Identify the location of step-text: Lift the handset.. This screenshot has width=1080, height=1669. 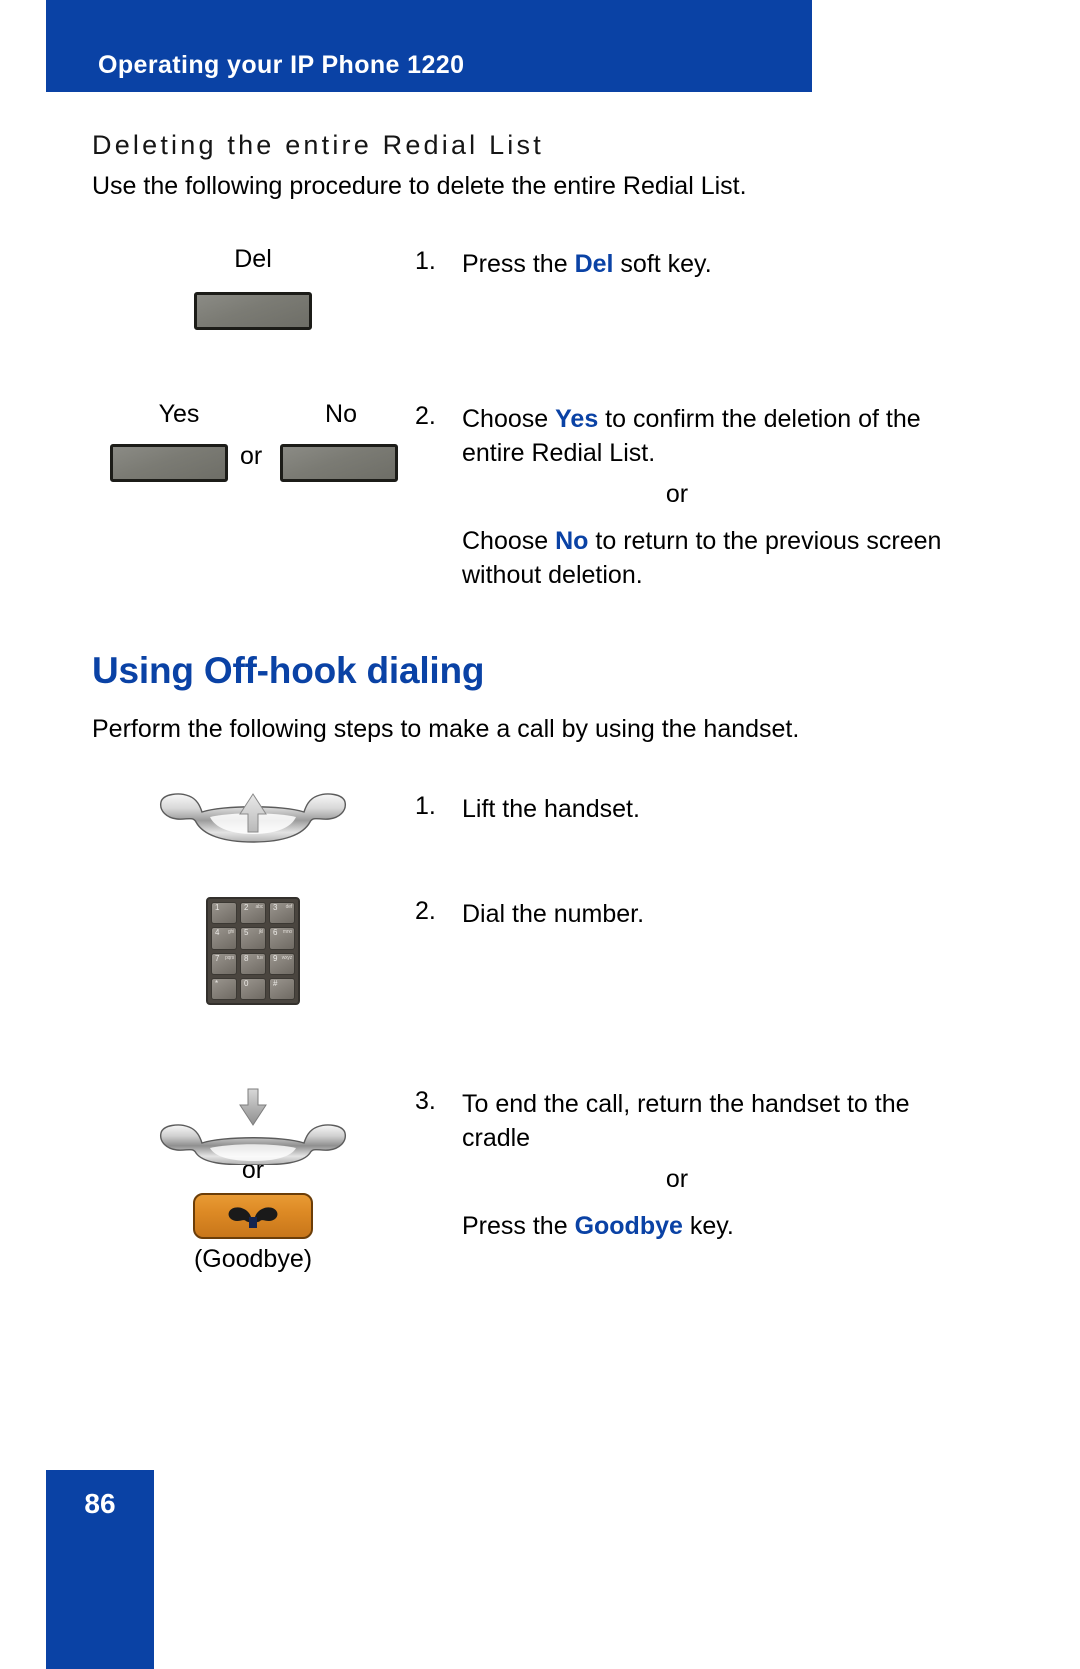
(551, 809).